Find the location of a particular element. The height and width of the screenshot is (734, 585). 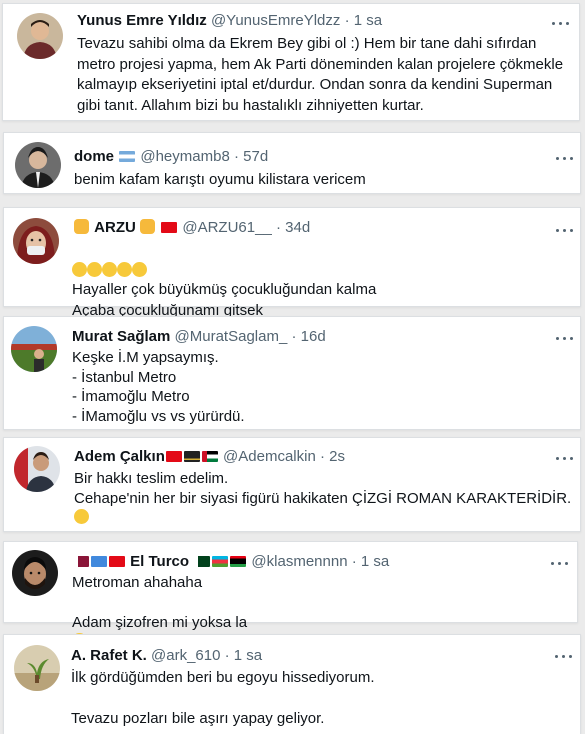

tweet-header: Murat Sağlam @MuratSaglam_ · 16d is located at coordinates (199, 337).